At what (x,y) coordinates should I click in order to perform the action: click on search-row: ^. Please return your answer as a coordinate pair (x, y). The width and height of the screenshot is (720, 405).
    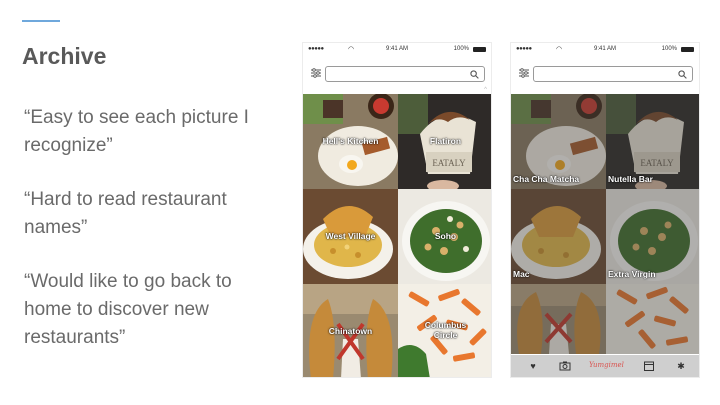
    Looking at the image, I should click on (397, 75).